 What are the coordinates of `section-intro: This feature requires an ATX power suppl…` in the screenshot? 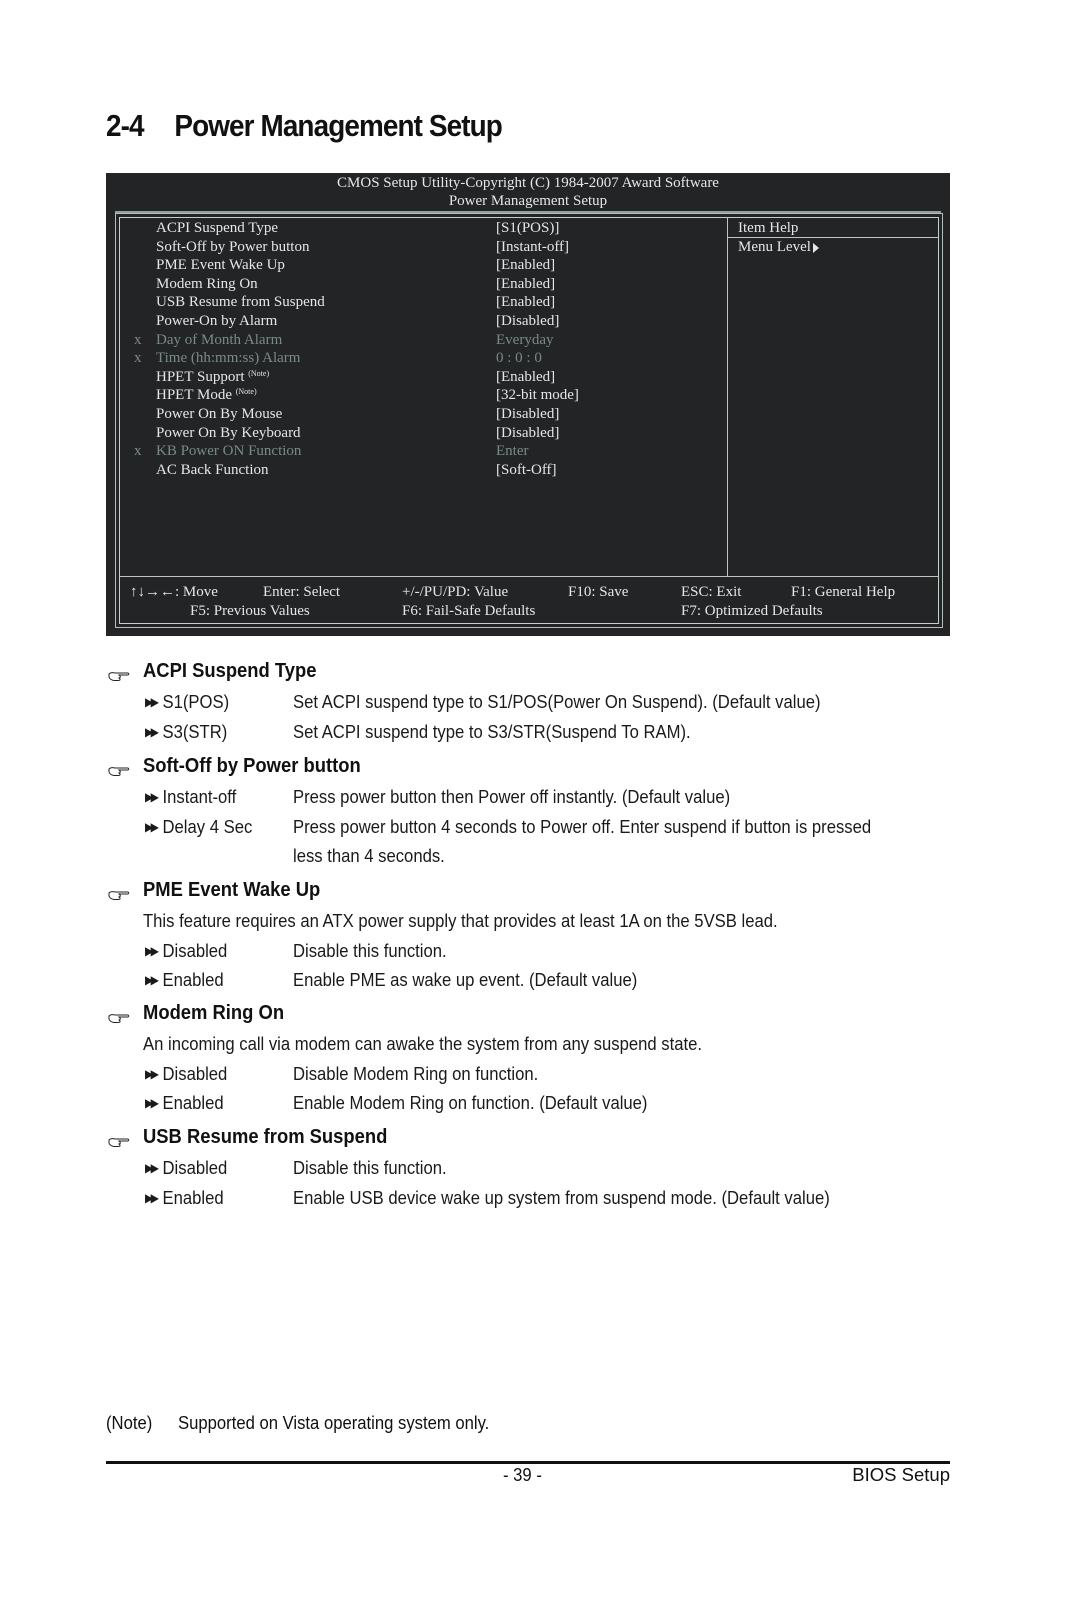 It's located at (460, 920).